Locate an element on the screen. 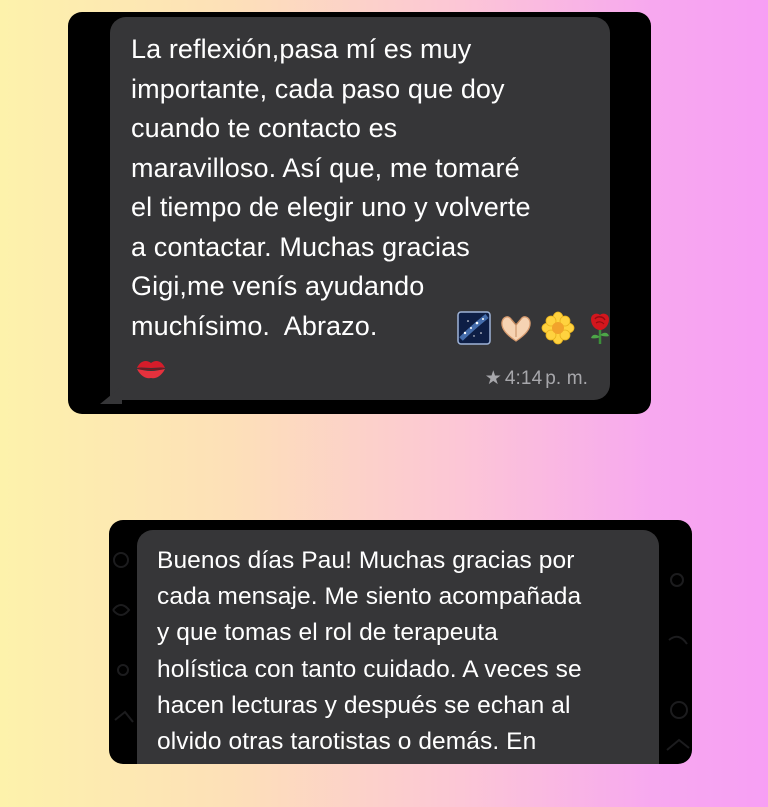 The height and width of the screenshot is (807, 768). milky-way-icon is located at coordinates (474, 328).